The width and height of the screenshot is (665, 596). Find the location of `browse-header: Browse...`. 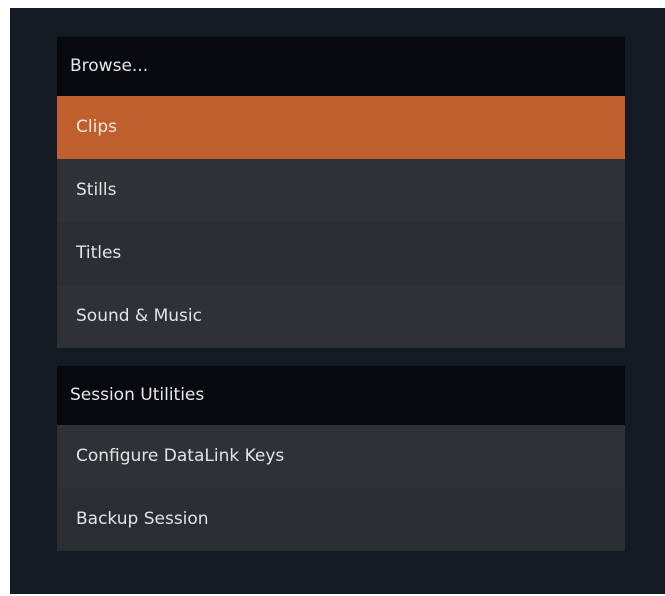

browse-header: Browse... is located at coordinates (341, 66).